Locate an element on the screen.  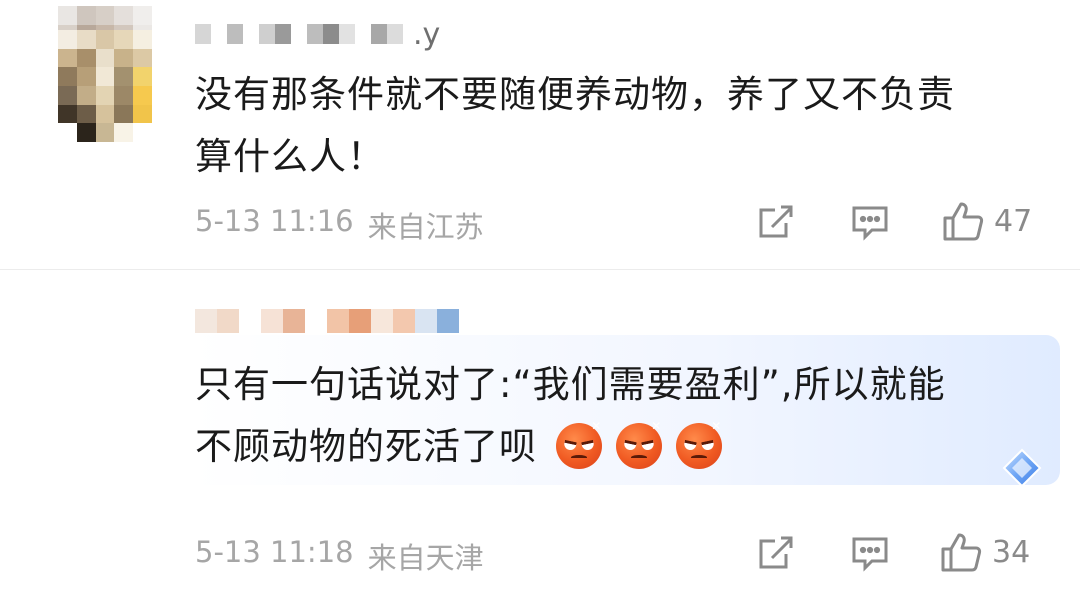
avatar is located at coordinates (105, 86).